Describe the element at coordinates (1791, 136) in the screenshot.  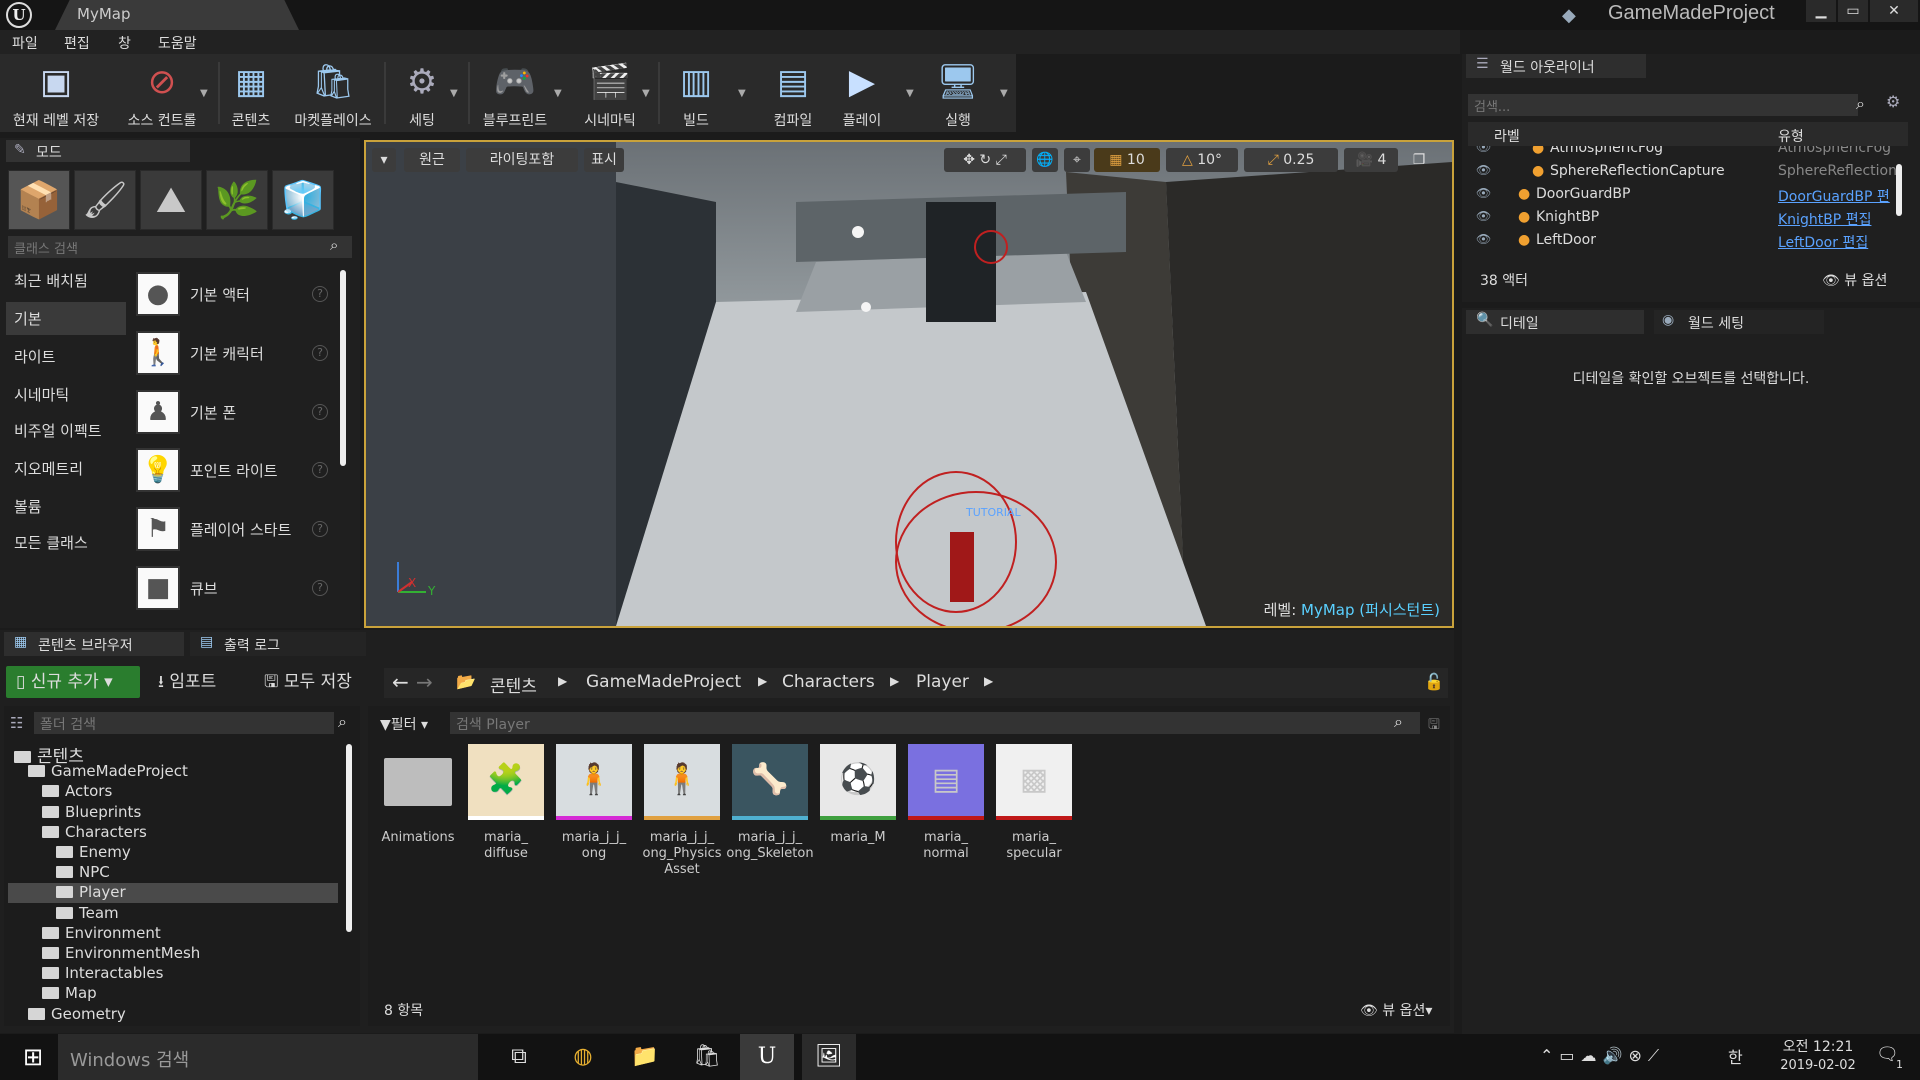
I see `col-type: 유형` at that location.